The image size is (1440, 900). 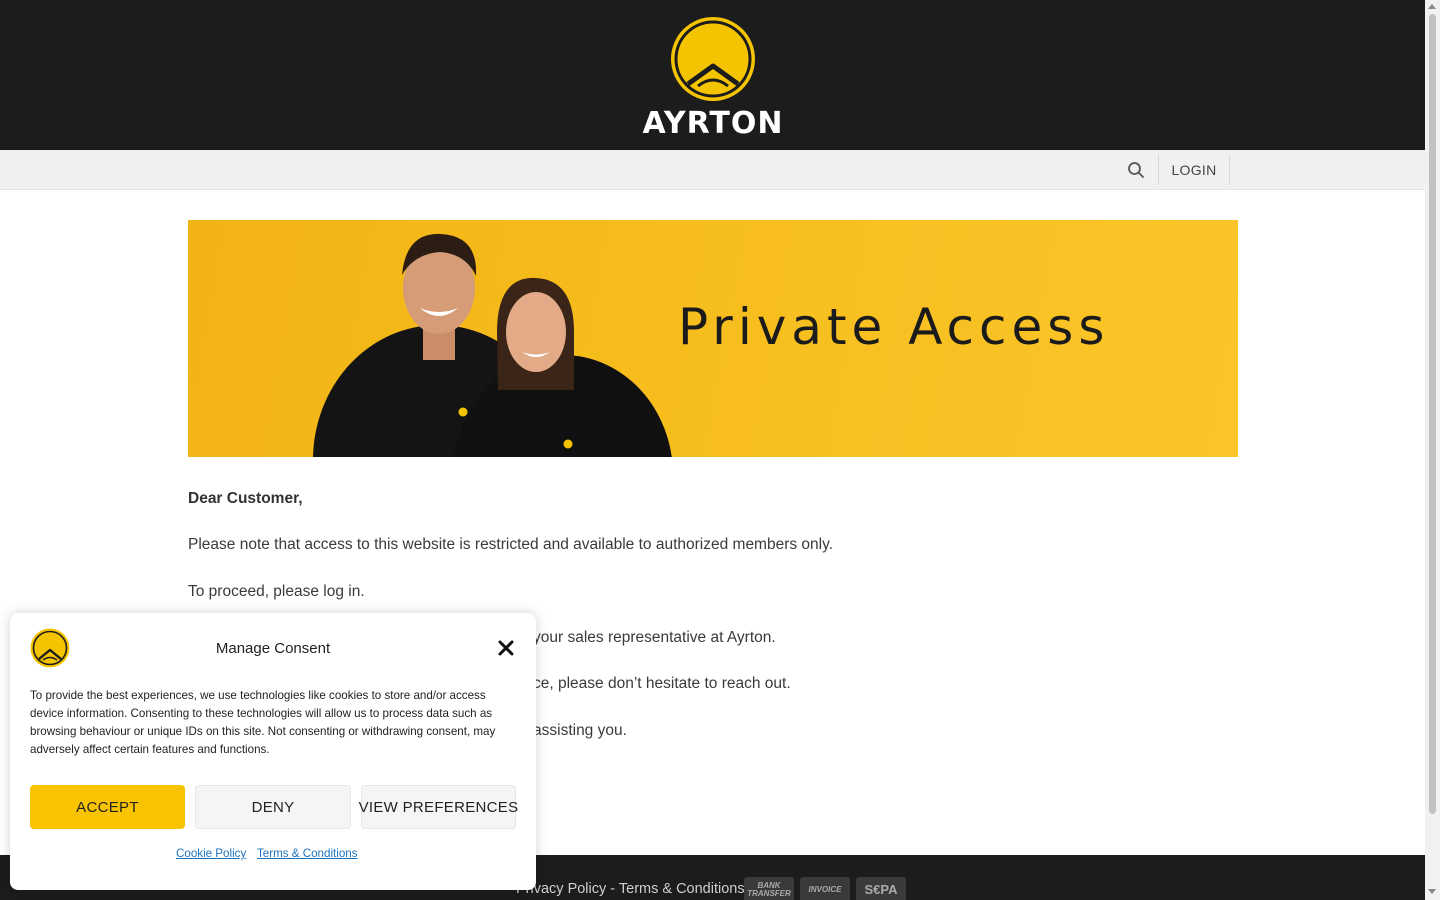 What do you see at coordinates (107, 807) in the screenshot?
I see `accept-button: ACCEPT` at bounding box center [107, 807].